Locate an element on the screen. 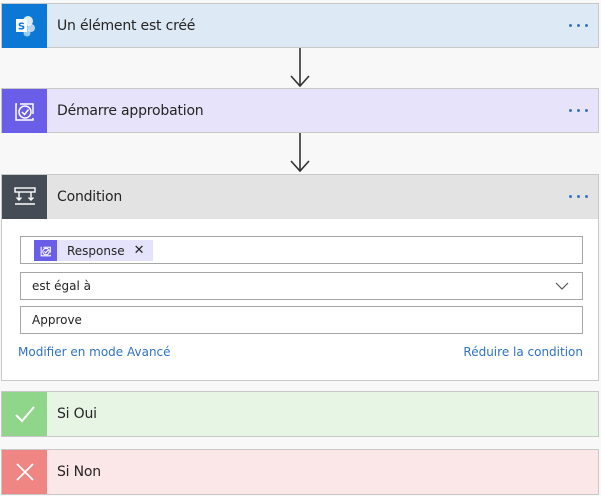 This screenshot has height=496, width=601. left-operand-field: Response ✕ is located at coordinates (301, 250).